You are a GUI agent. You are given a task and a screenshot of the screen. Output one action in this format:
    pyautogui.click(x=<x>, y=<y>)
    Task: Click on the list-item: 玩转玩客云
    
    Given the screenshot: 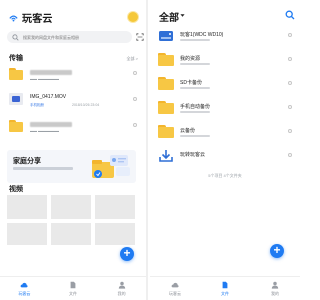 What is the action you would take?
    pyautogui.click(x=226, y=157)
    